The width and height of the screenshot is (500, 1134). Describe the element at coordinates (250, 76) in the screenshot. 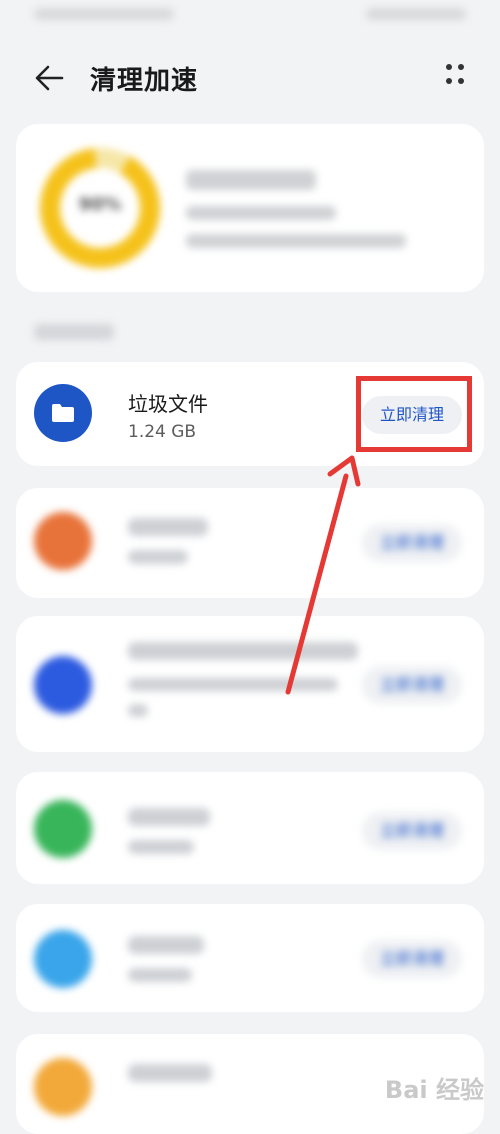

I see `header: 清理加速` at that location.